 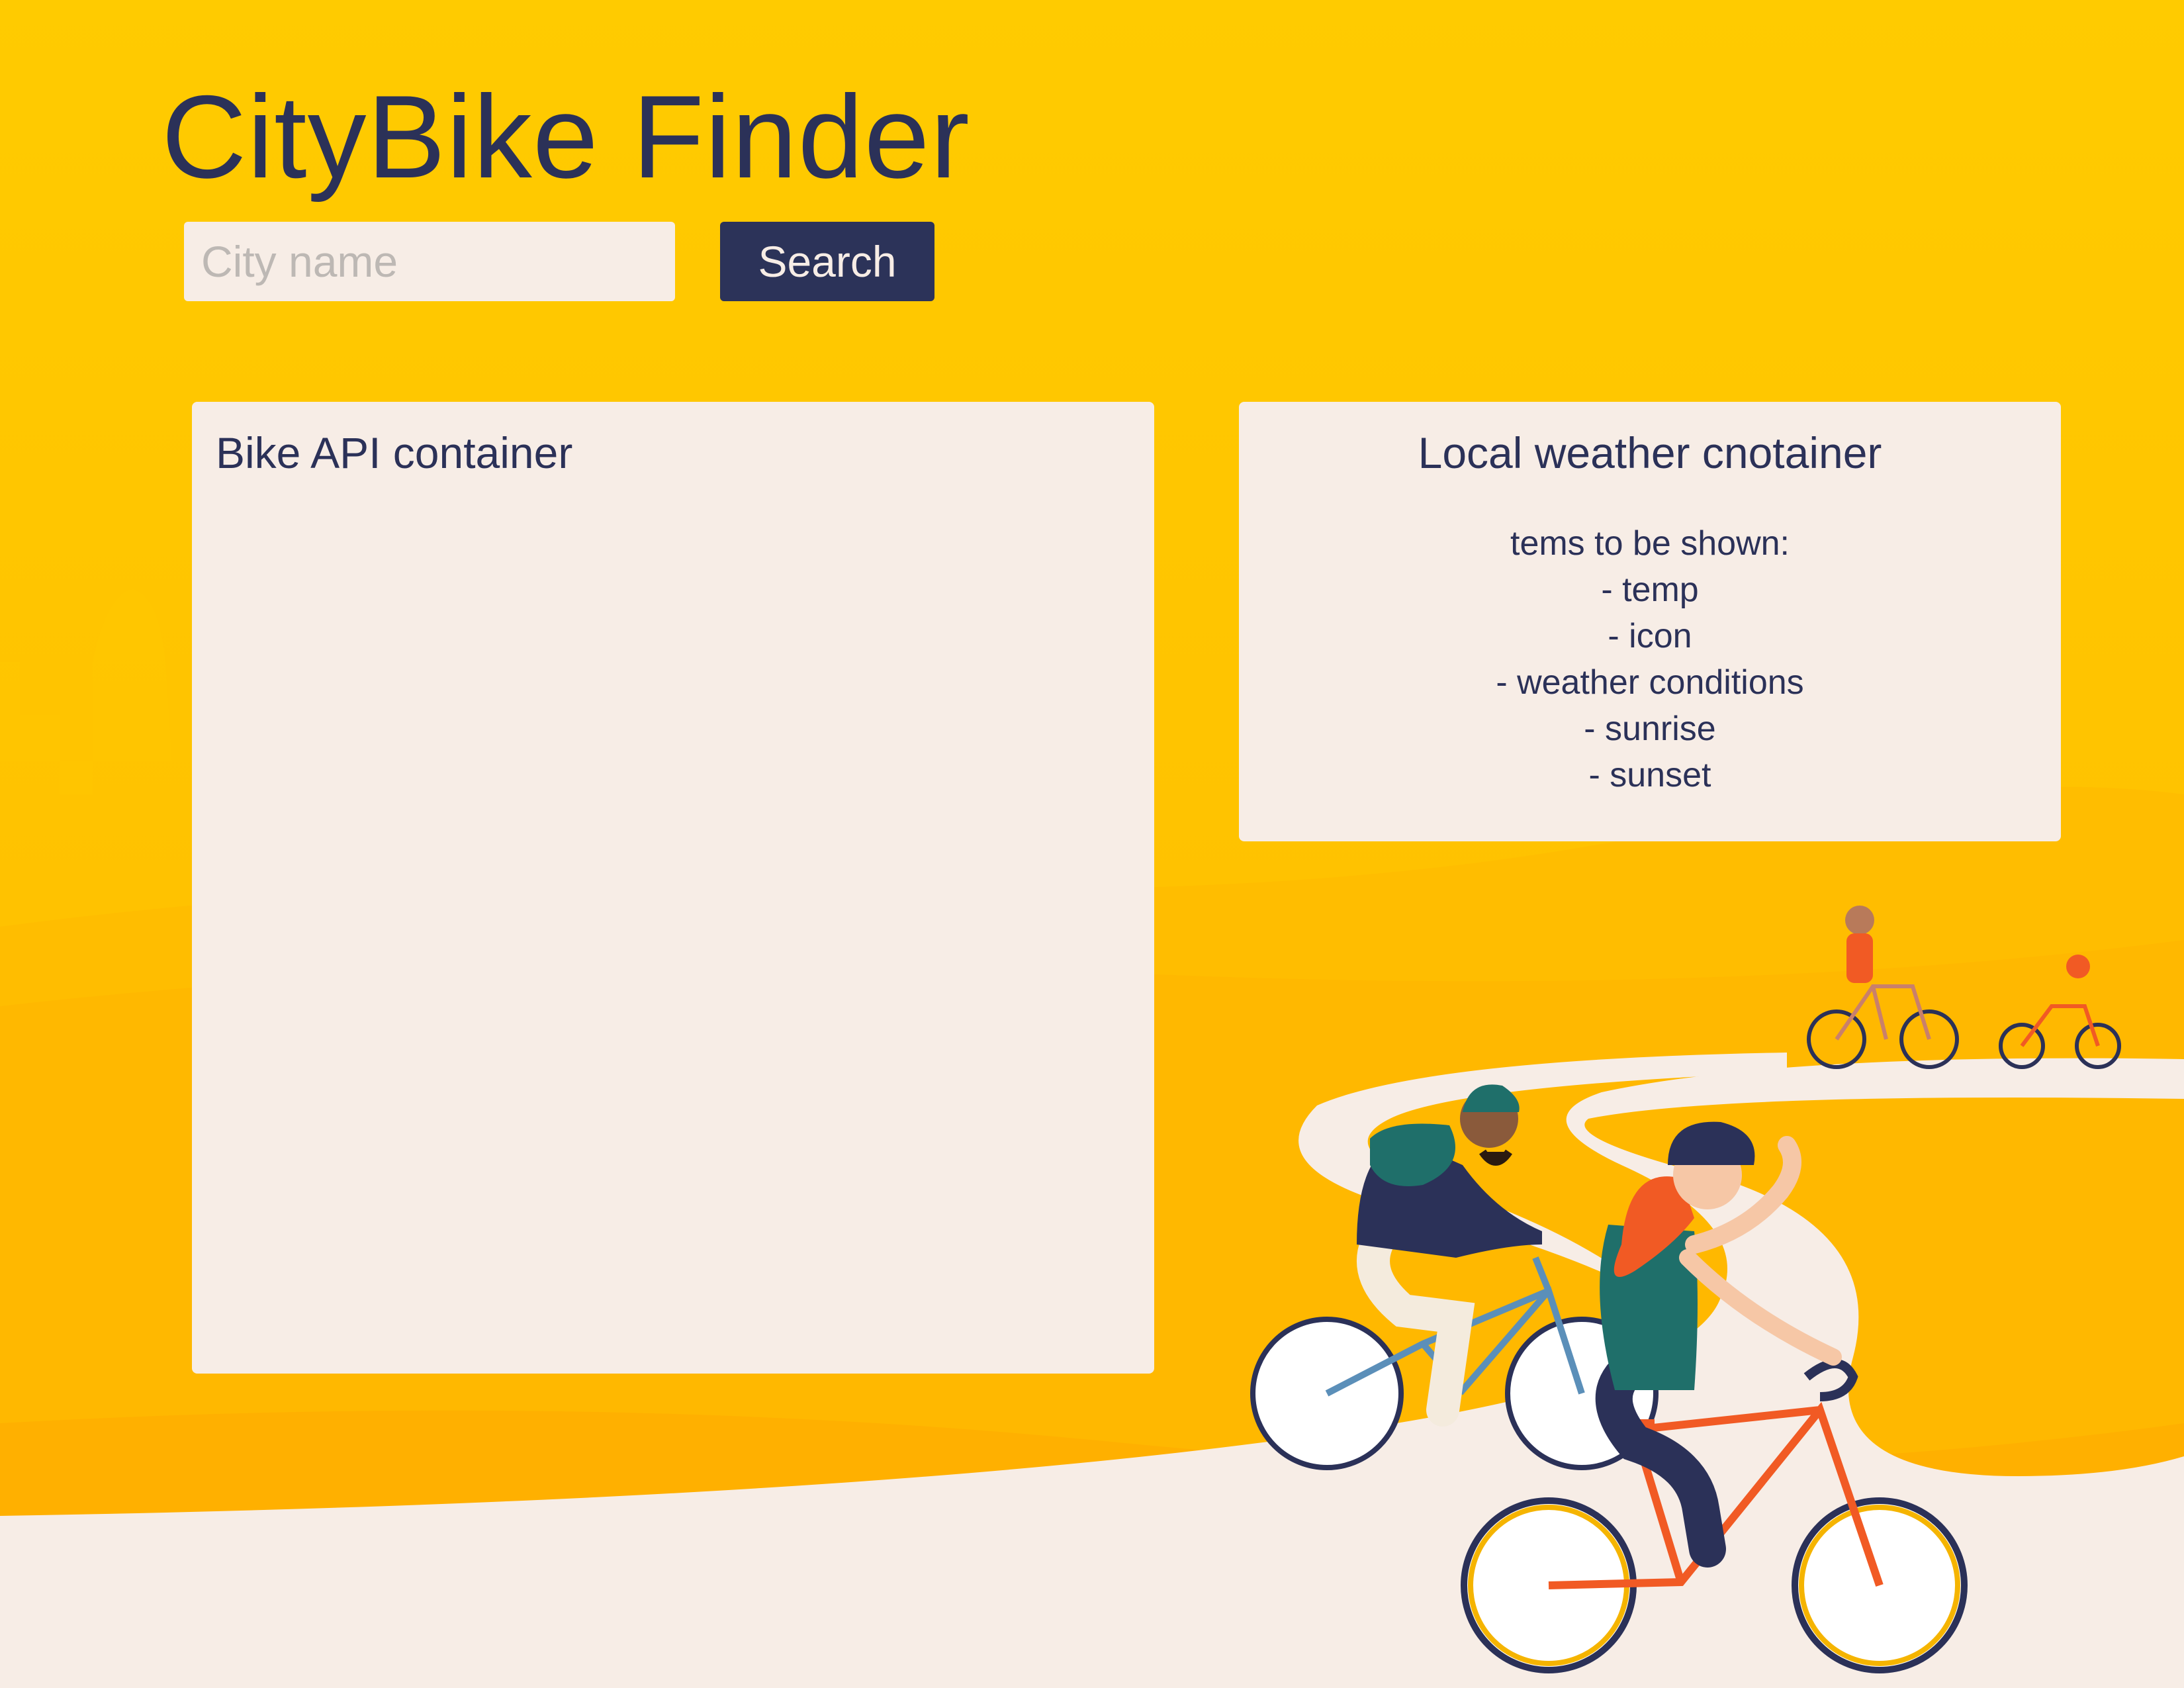 I want to click on bike-panel-title: Bike API container, so click(x=395, y=452).